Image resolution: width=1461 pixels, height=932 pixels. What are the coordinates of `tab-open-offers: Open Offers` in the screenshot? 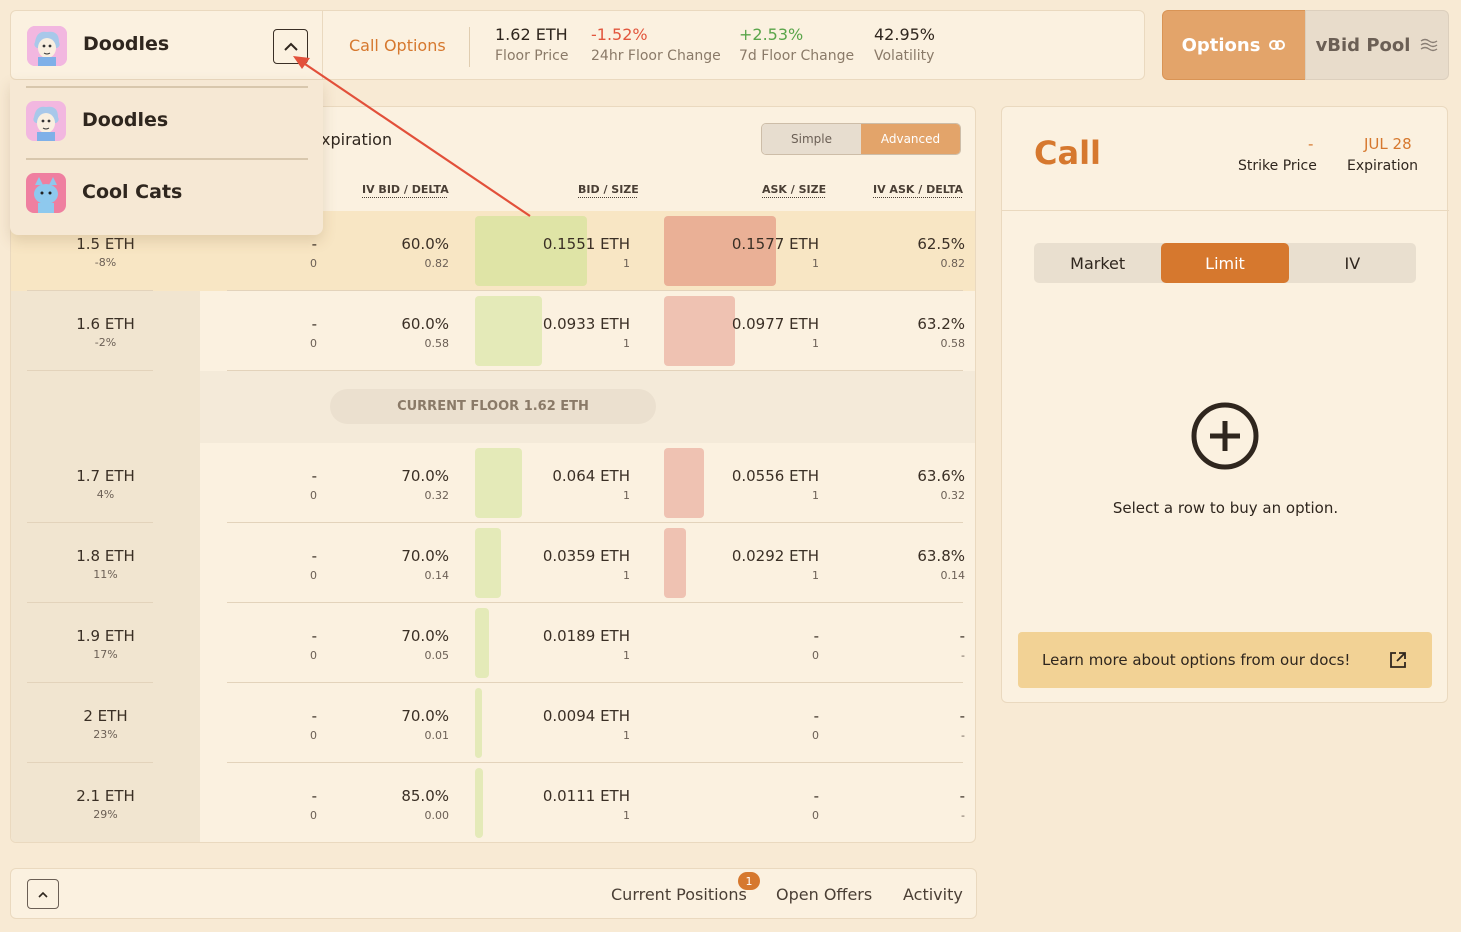 It's located at (824, 894).